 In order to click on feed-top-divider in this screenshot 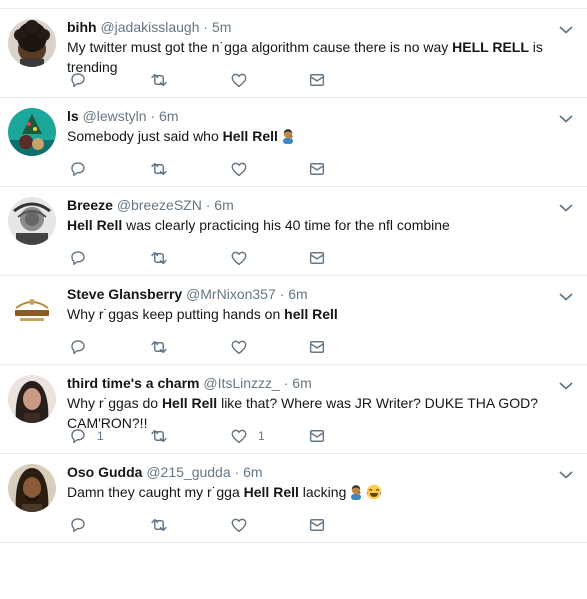, I will do `click(293, 4)`.